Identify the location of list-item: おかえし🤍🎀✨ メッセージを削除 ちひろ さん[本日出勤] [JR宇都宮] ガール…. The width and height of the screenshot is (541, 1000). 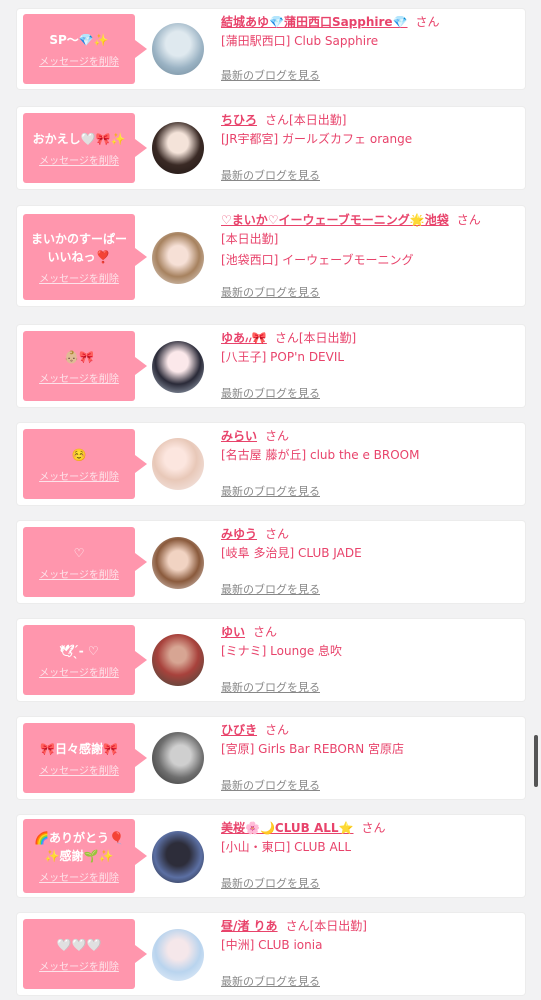
(271, 148).